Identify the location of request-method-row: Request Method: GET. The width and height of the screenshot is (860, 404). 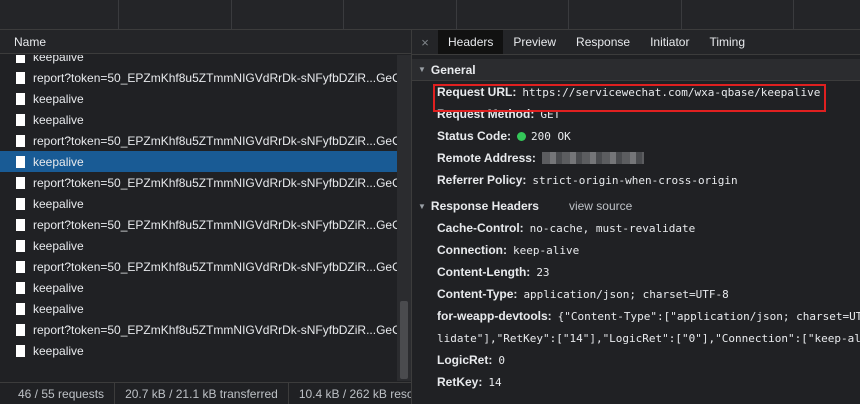
(636, 114).